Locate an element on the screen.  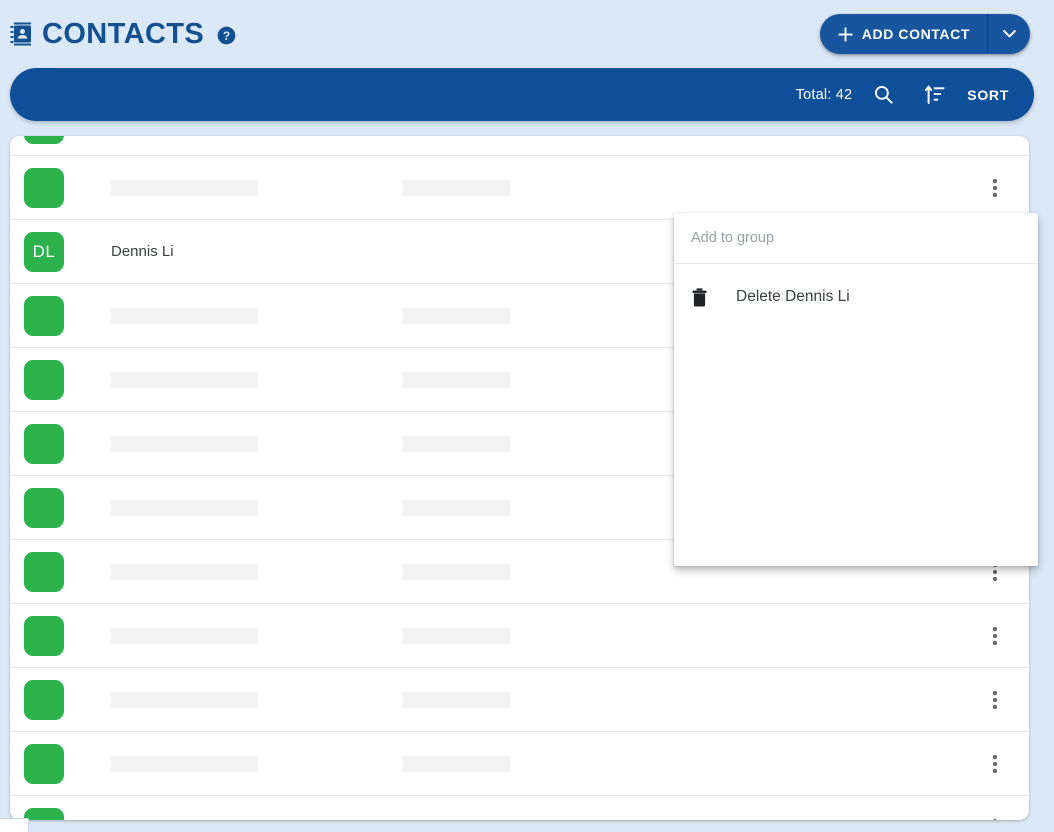
page-title-group: CONTACTS ? is located at coordinates (123, 33).